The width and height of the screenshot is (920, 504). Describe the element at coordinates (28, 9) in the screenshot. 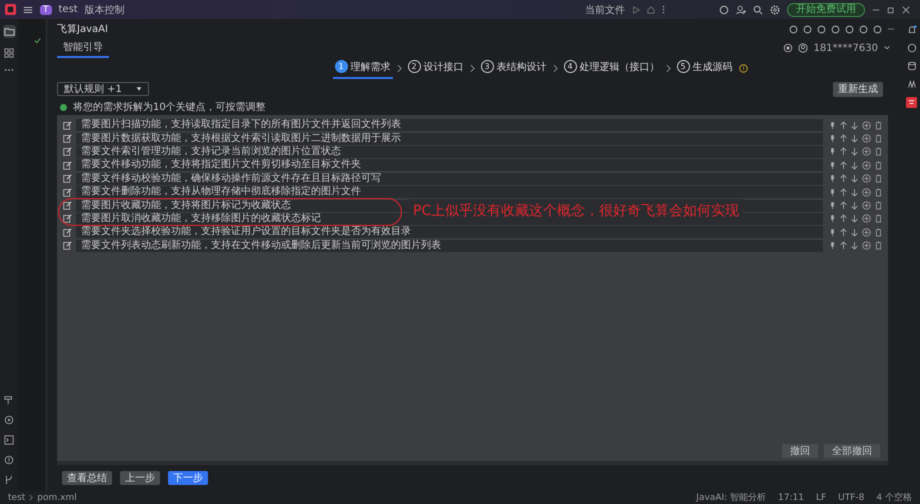

I see `menu-icon` at that location.